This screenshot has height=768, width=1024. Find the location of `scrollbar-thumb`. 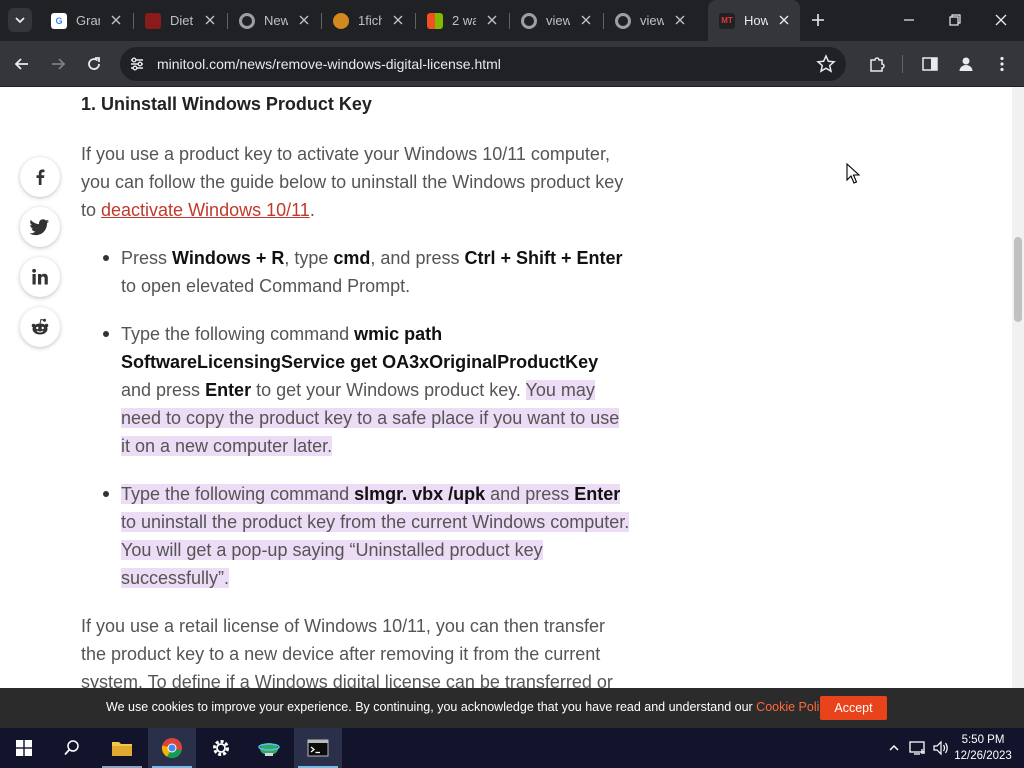

scrollbar-thumb is located at coordinates (1018, 279).